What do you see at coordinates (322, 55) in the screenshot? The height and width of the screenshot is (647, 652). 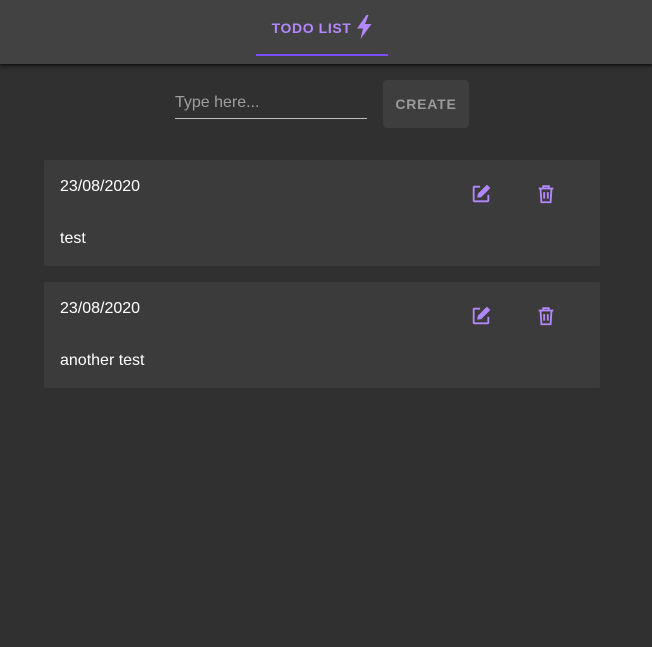 I see `tab-indicator` at bounding box center [322, 55].